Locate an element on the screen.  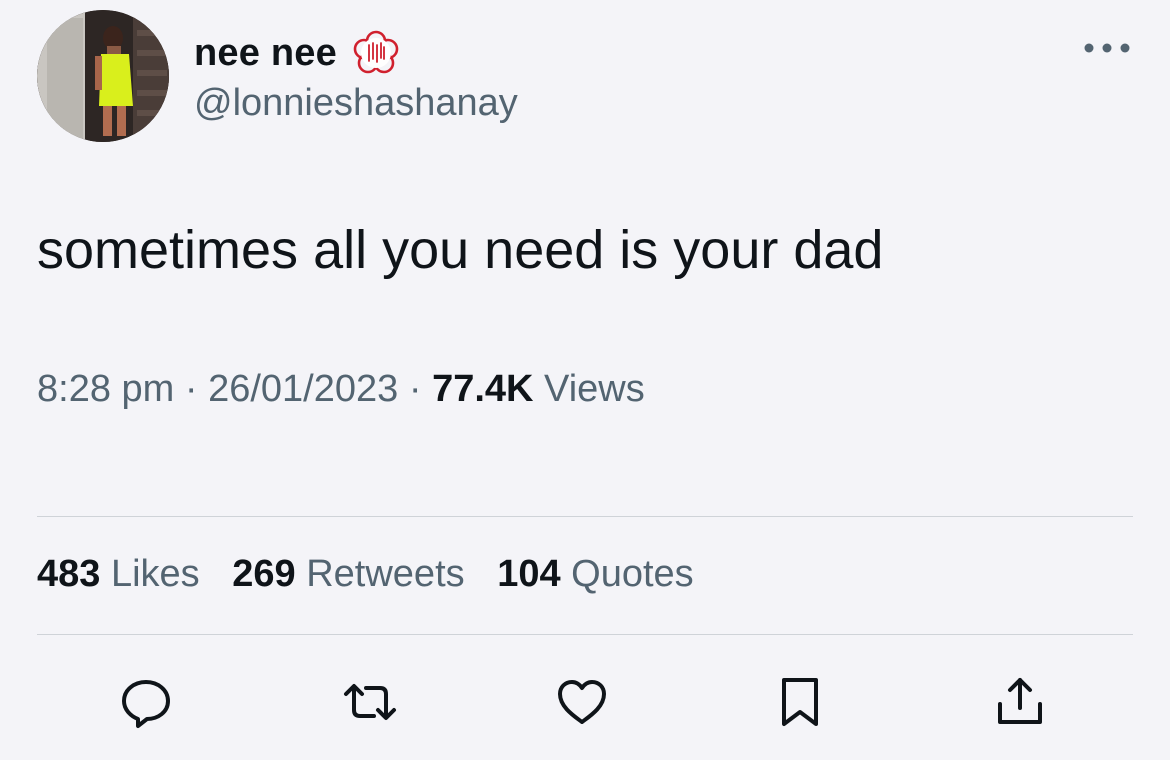
retweets-stat: 269 Retweets is located at coordinates (348, 574).